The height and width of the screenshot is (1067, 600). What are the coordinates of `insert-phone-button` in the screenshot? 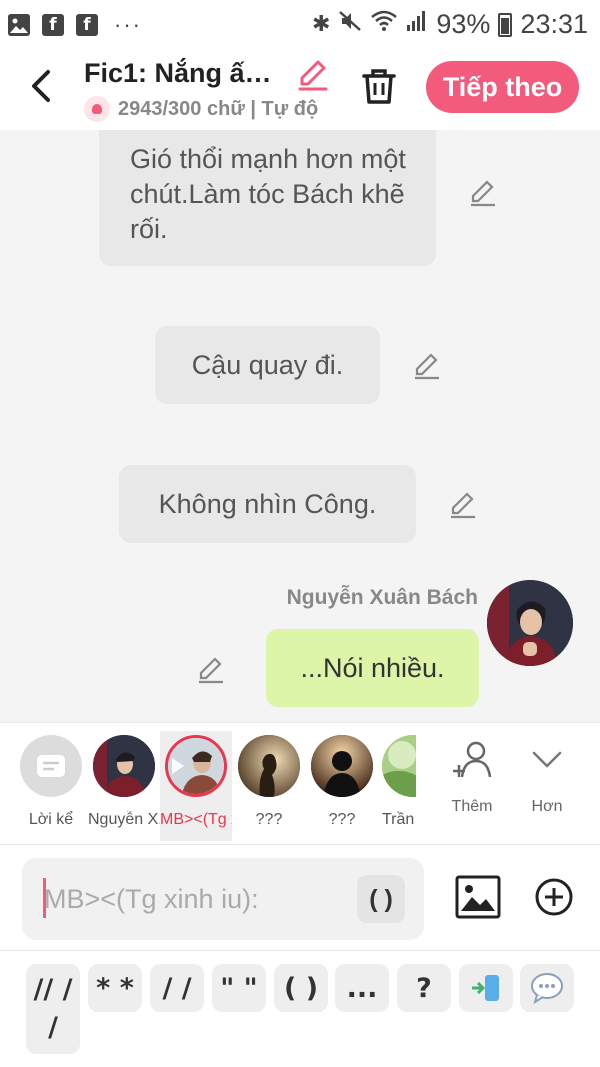 It's located at (486, 988).